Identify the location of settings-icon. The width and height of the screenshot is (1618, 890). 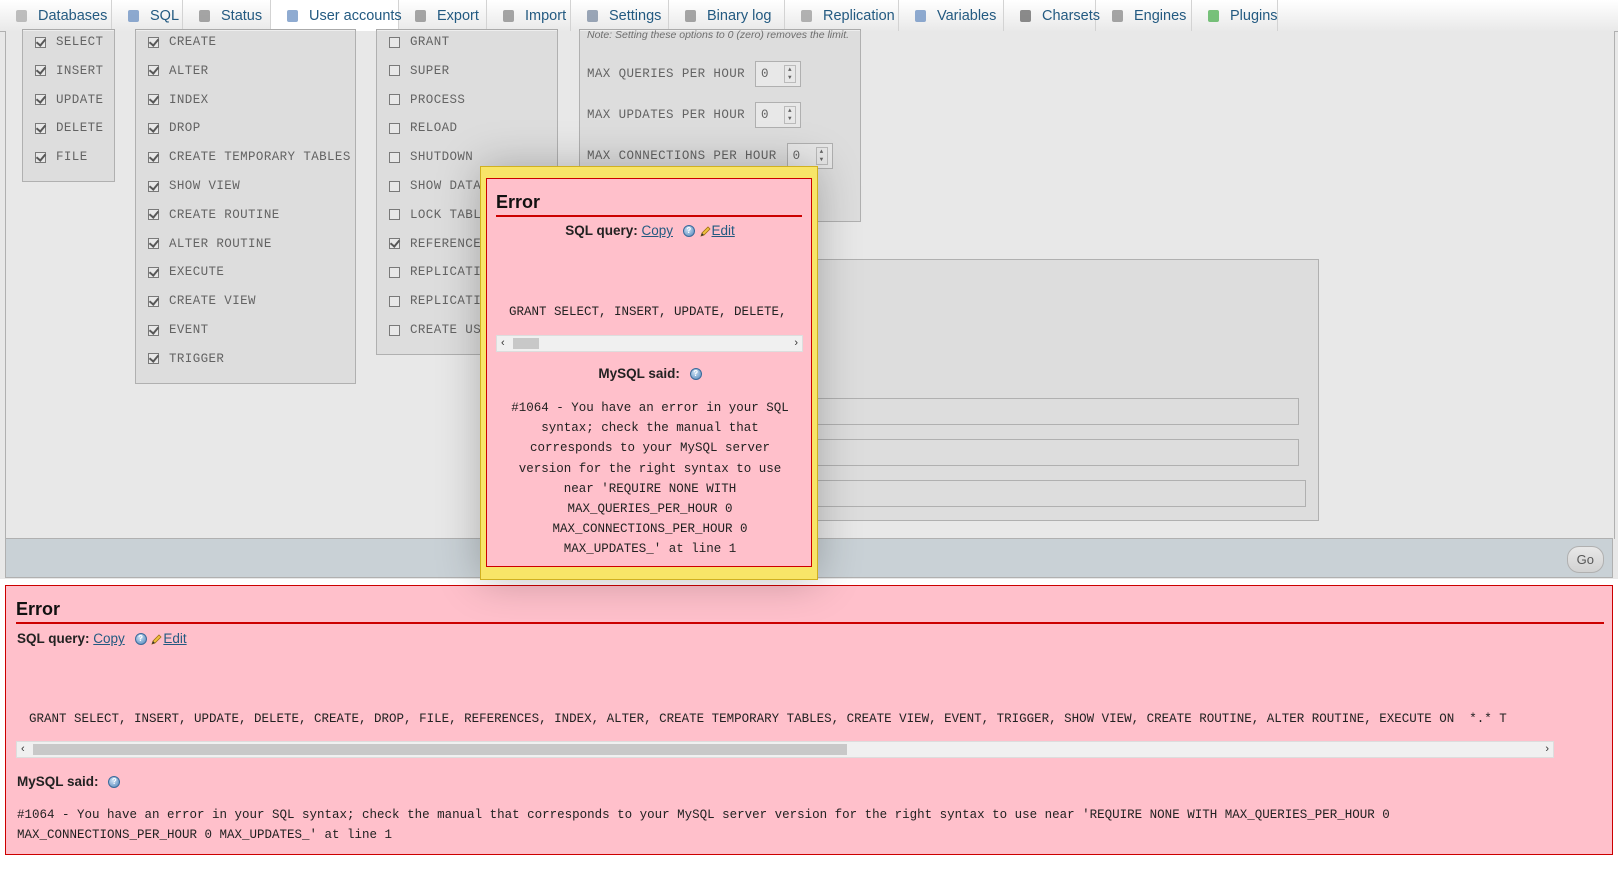
(593, 16).